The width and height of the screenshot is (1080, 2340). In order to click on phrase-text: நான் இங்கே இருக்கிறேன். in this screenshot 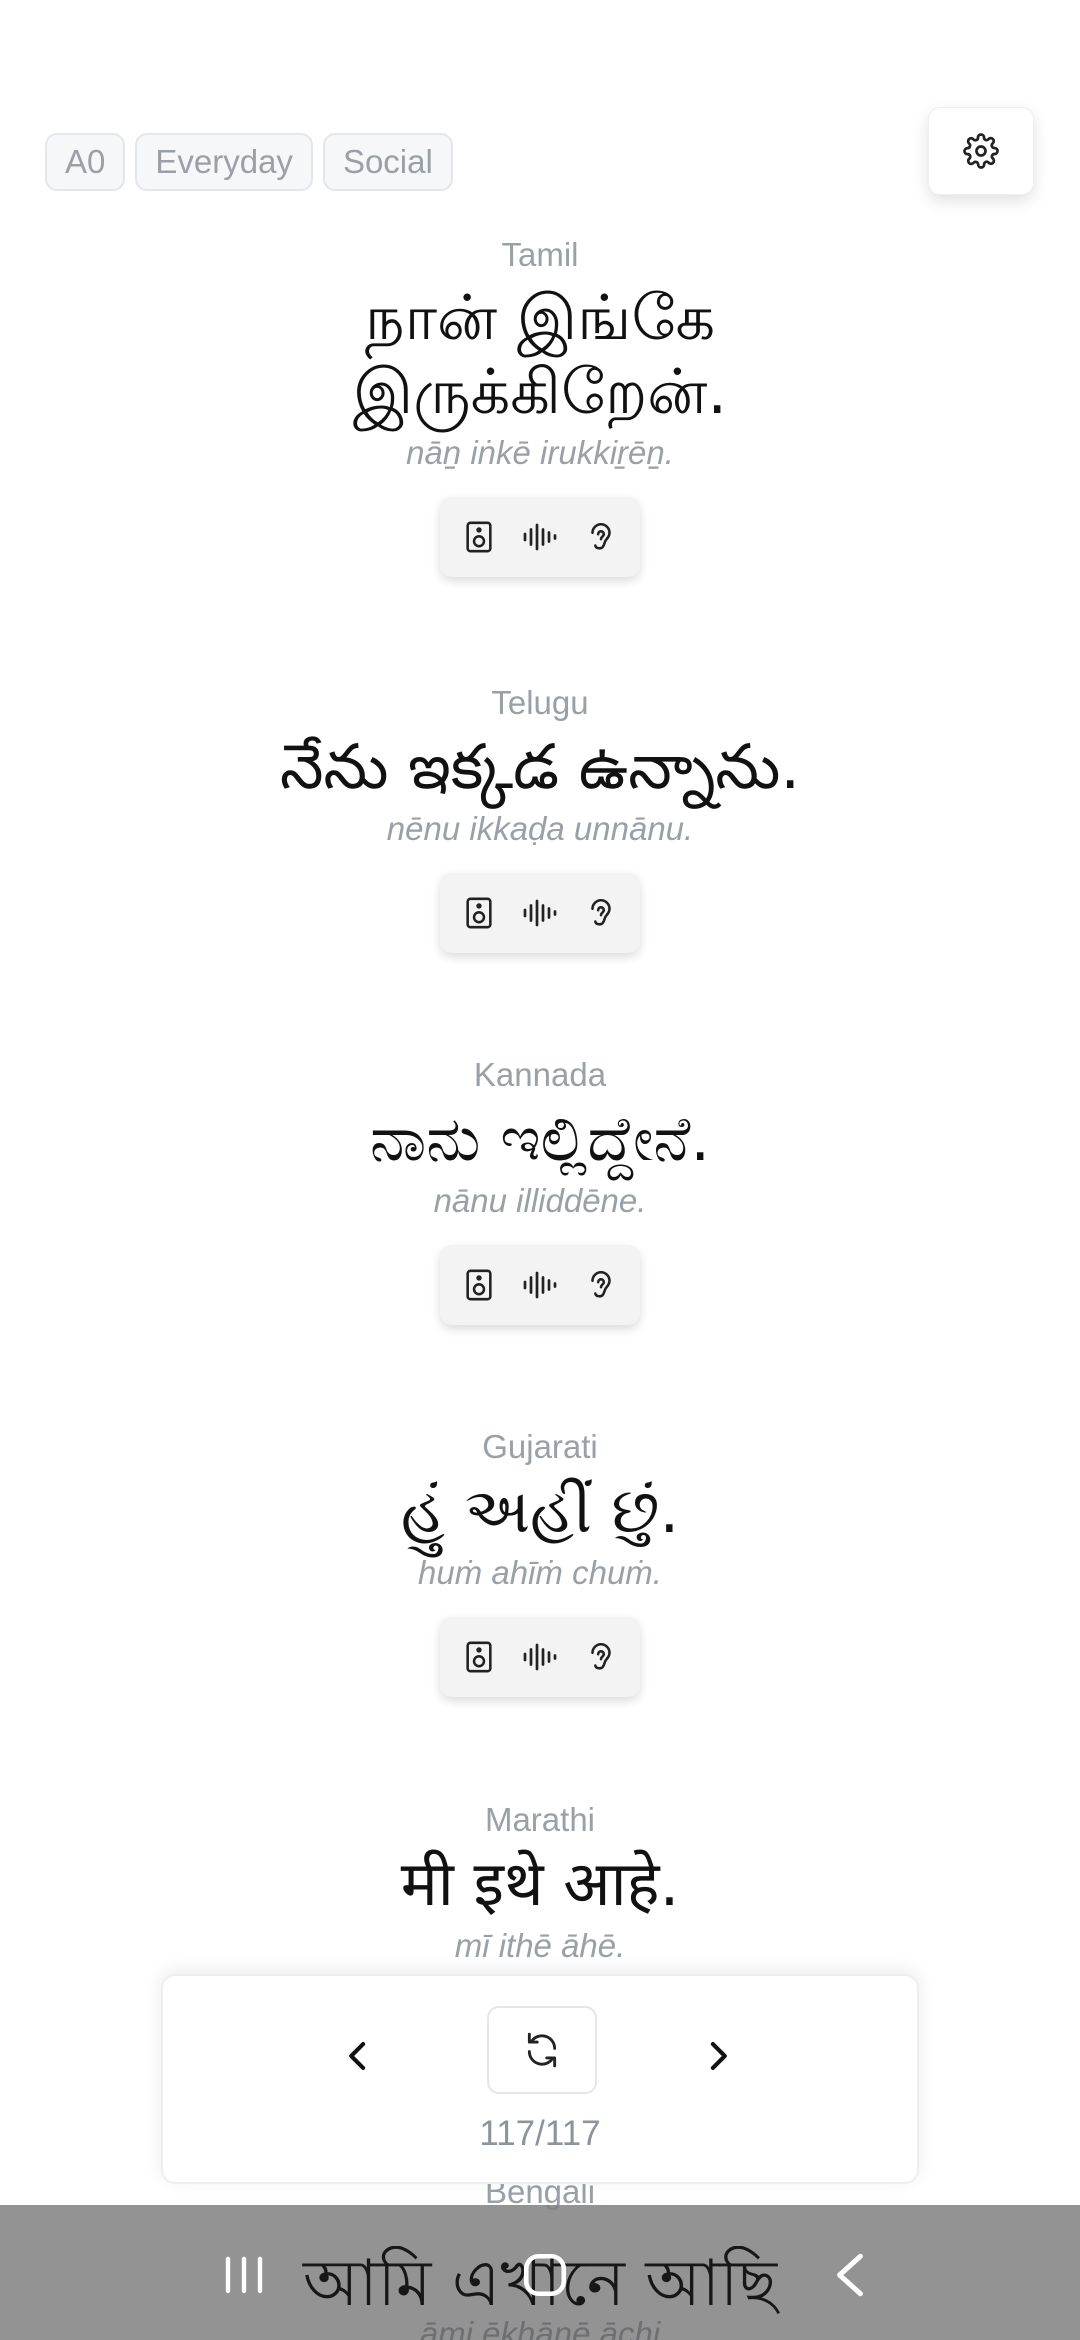, I will do `click(540, 354)`.